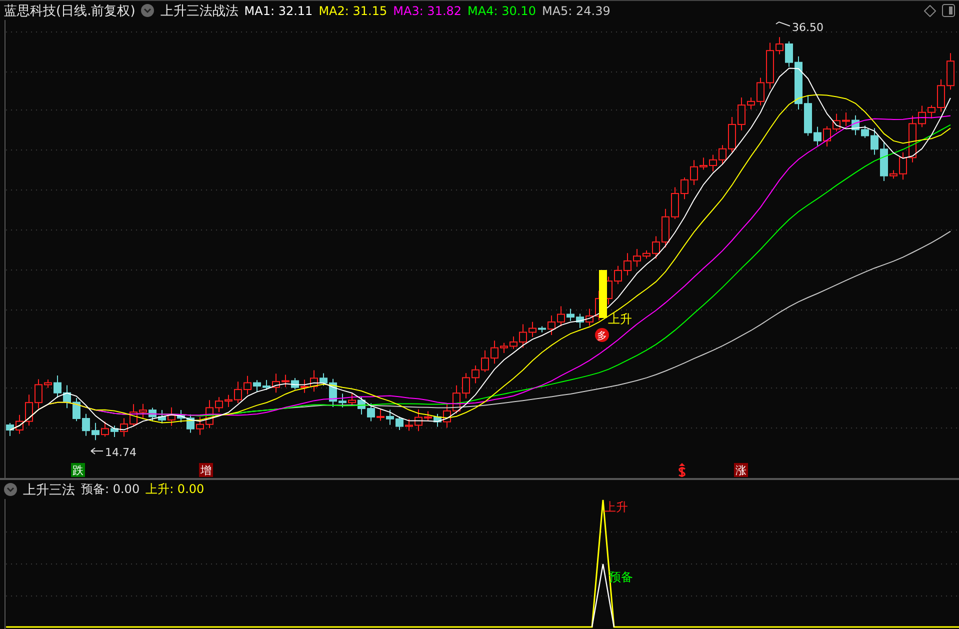 This screenshot has width=959, height=629. Describe the element at coordinates (620, 319) in the screenshot. I see `signal-label: 上升` at that location.